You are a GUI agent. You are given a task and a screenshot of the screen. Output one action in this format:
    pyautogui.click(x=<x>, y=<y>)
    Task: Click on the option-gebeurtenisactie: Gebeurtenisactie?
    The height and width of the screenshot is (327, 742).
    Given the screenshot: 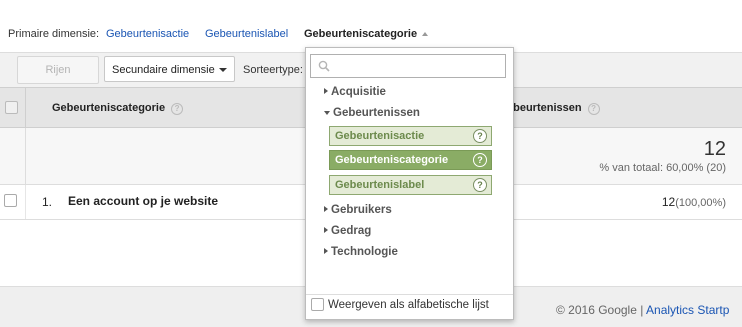 What is the action you would take?
    pyautogui.click(x=410, y=136)
    